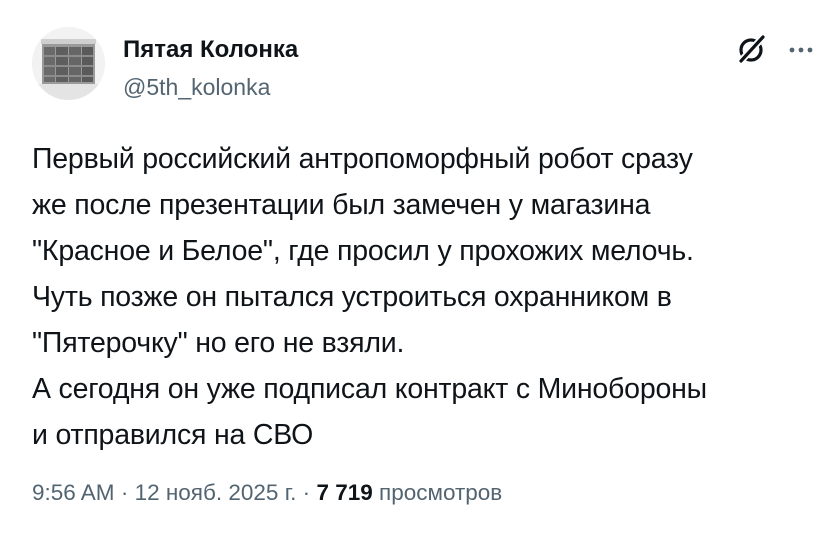 The image size is (830, 540). What do you see at coordinates (210, 50) in the screenshot?
I see `author-name: Пятая Колонка` at bounding box center [210, 50].